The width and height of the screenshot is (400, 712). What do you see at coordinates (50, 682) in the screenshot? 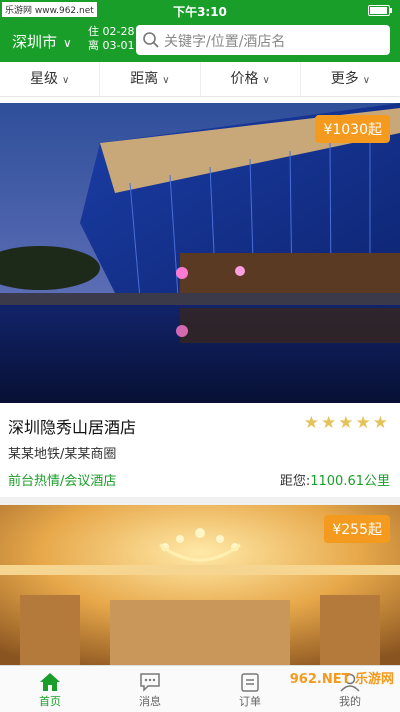
I see `home-icon` at bounding box center [50, 682].